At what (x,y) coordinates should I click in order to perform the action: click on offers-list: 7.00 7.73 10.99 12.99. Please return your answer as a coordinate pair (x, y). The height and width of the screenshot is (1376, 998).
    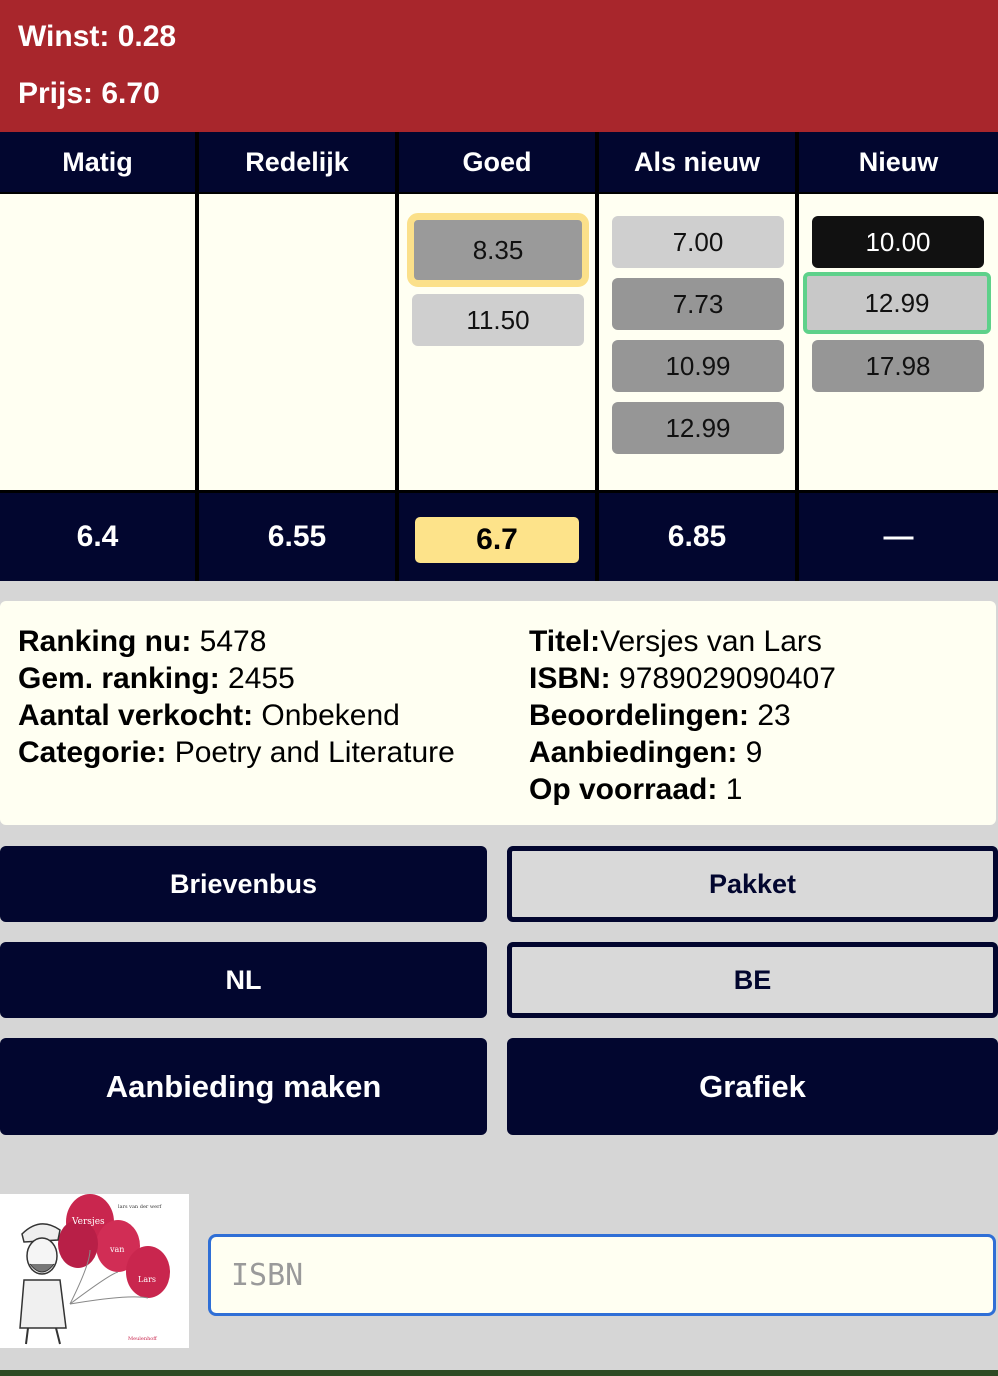
    Looking at the image, I should click on (697, 342).